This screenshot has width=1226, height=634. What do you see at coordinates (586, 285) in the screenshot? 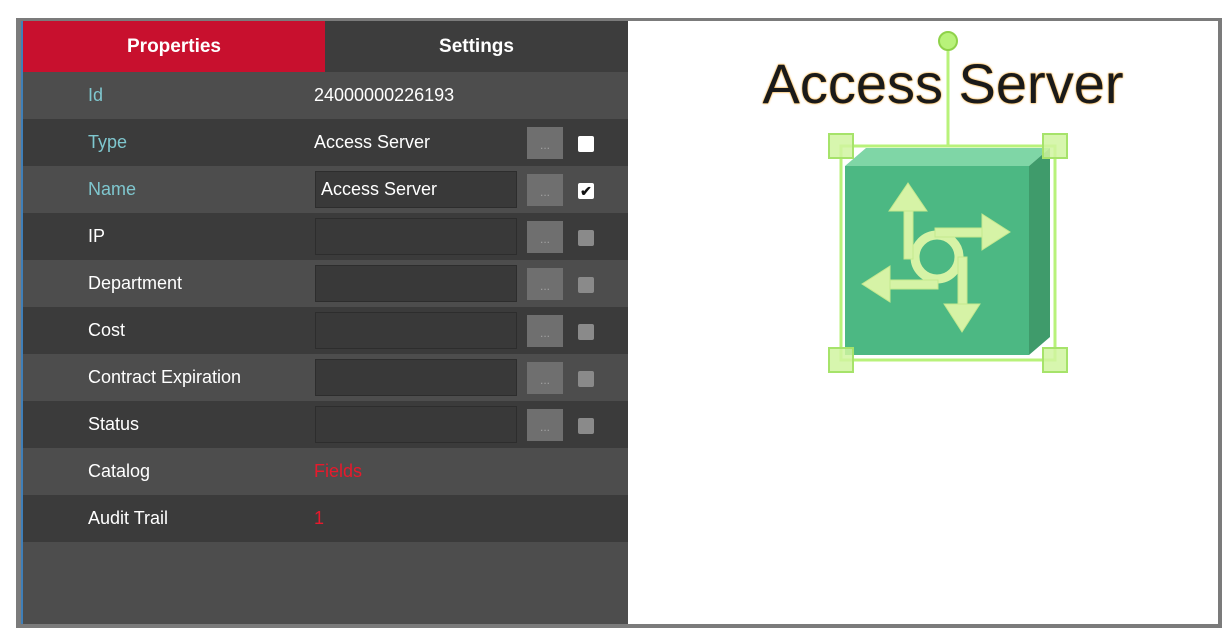
I see `department-checkbox` at bounding box center [586, 285].